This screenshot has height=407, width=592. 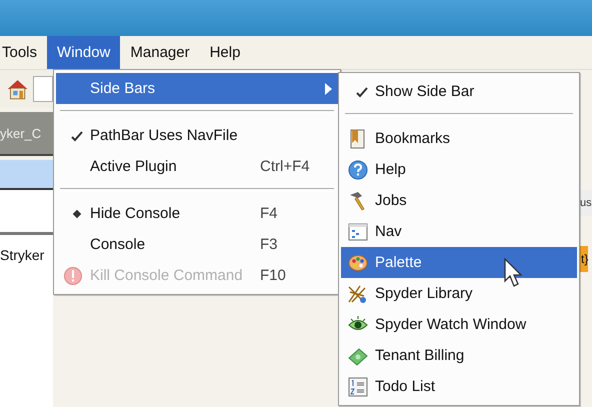 What do you see at coordinates (459, 293) in the screenshot?
I see `menu-item: Spyder Library` at bounding box center [459, 293].